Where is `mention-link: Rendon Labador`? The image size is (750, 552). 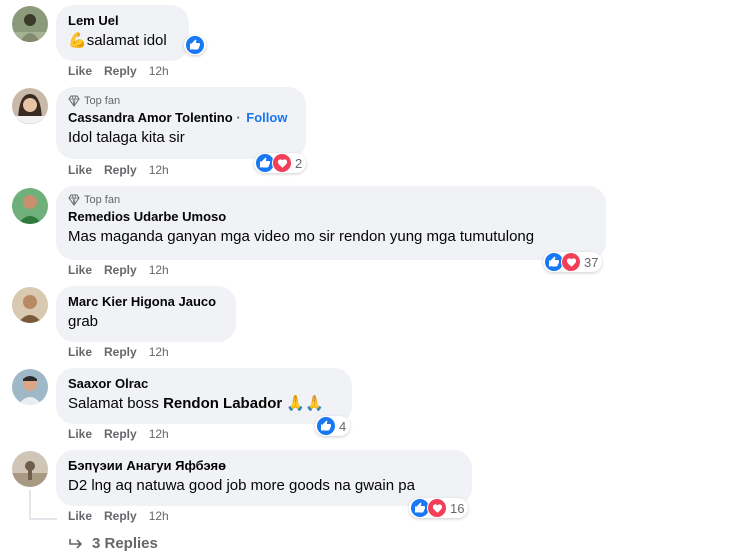
mention-link: Rendon Labador is located at coordinates (222, 403).